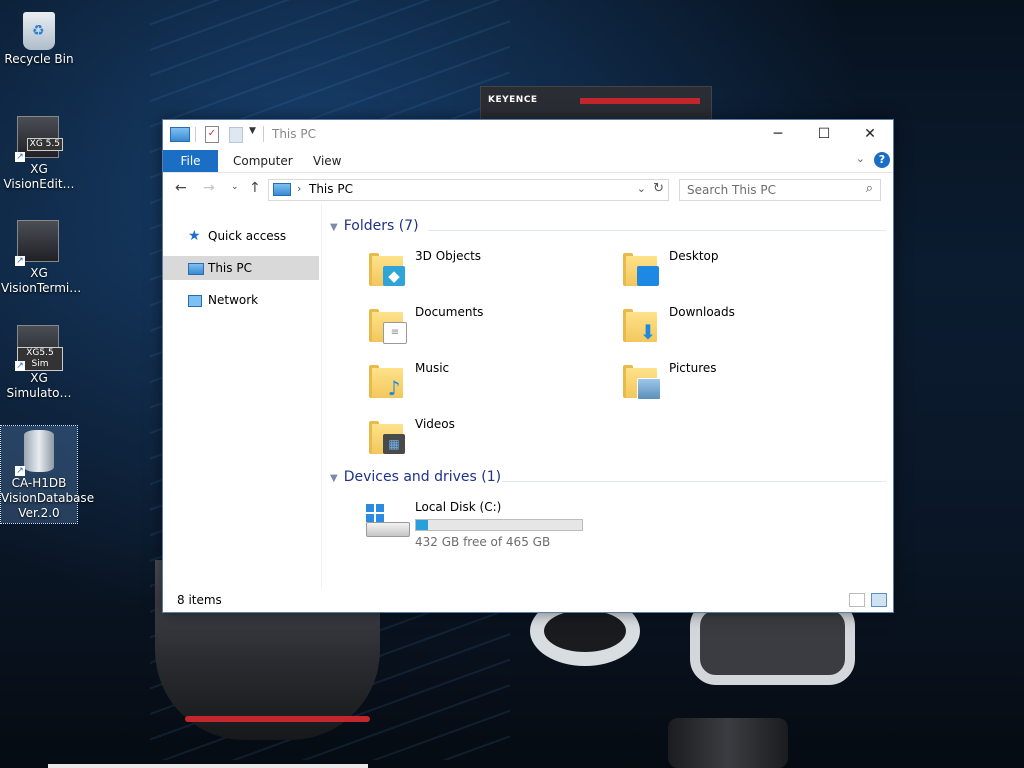 This screenshot has width=1024, height=768. Describe the element at coordinates (235, 187) in the screenshot. I see `recent-locations-chevron-icon: ⌄` at that location.